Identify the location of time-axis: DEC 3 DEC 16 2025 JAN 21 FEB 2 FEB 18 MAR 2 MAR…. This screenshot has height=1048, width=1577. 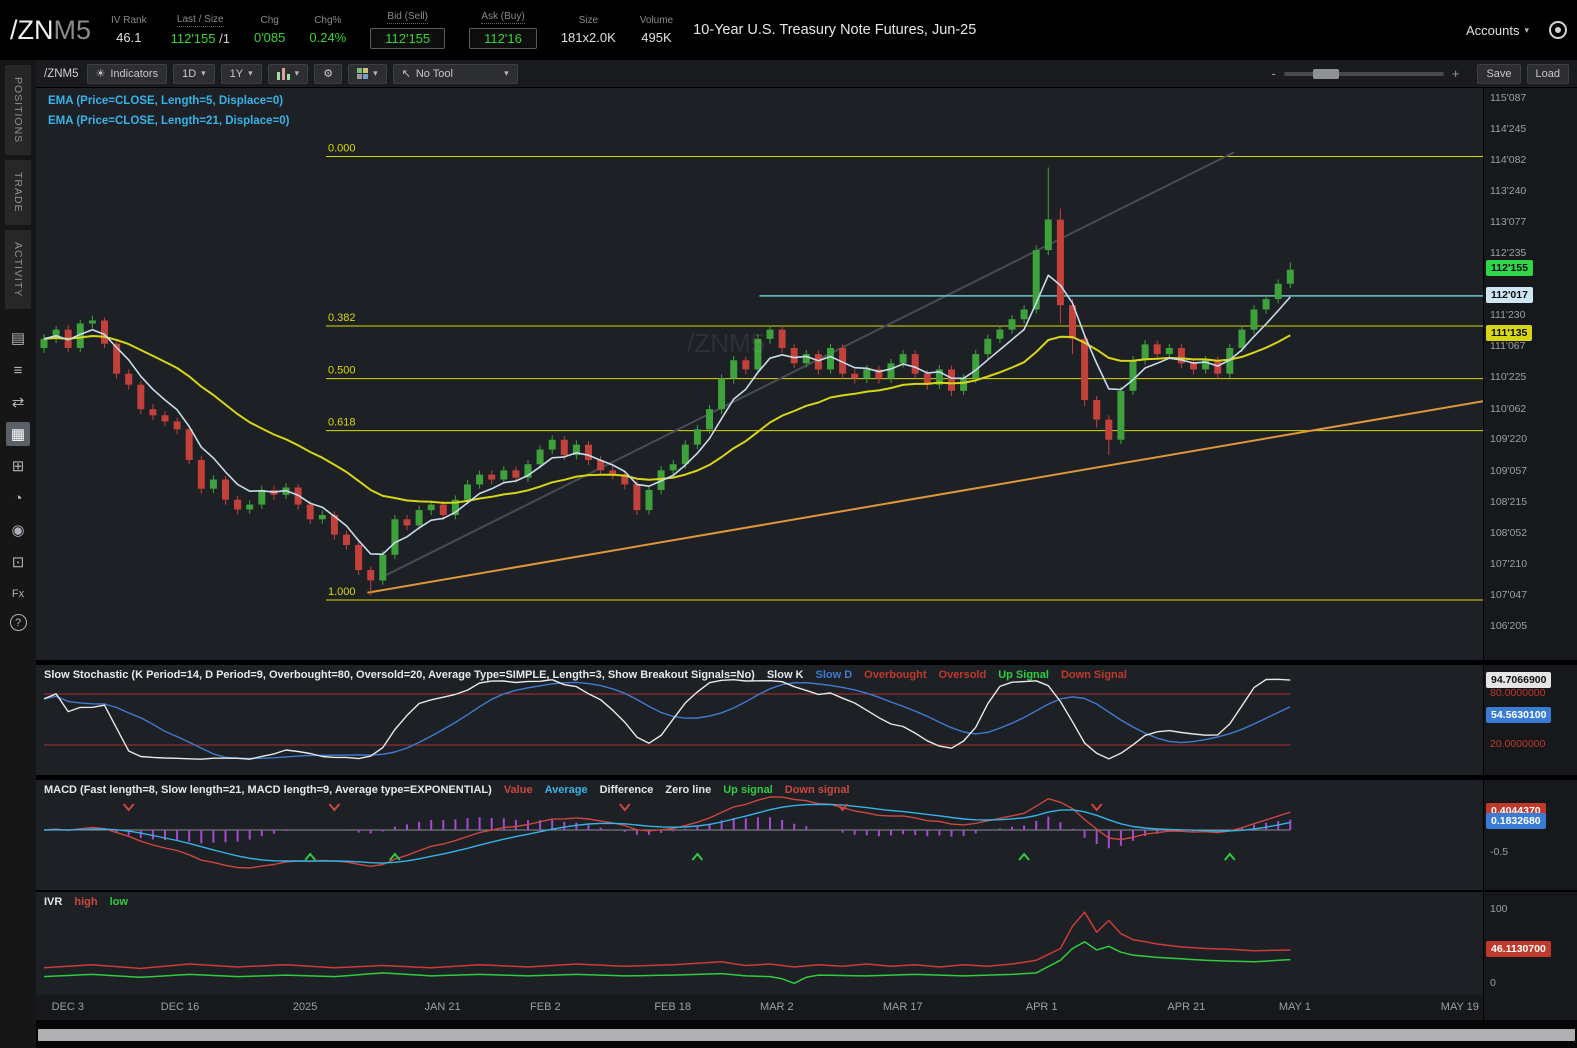
(759, 1007).